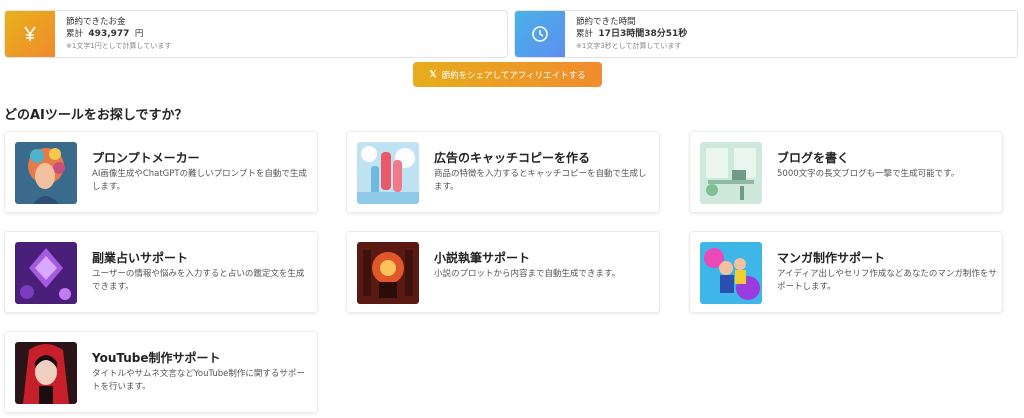  I want to click on fortune-thumbnail, so click(46, 273).